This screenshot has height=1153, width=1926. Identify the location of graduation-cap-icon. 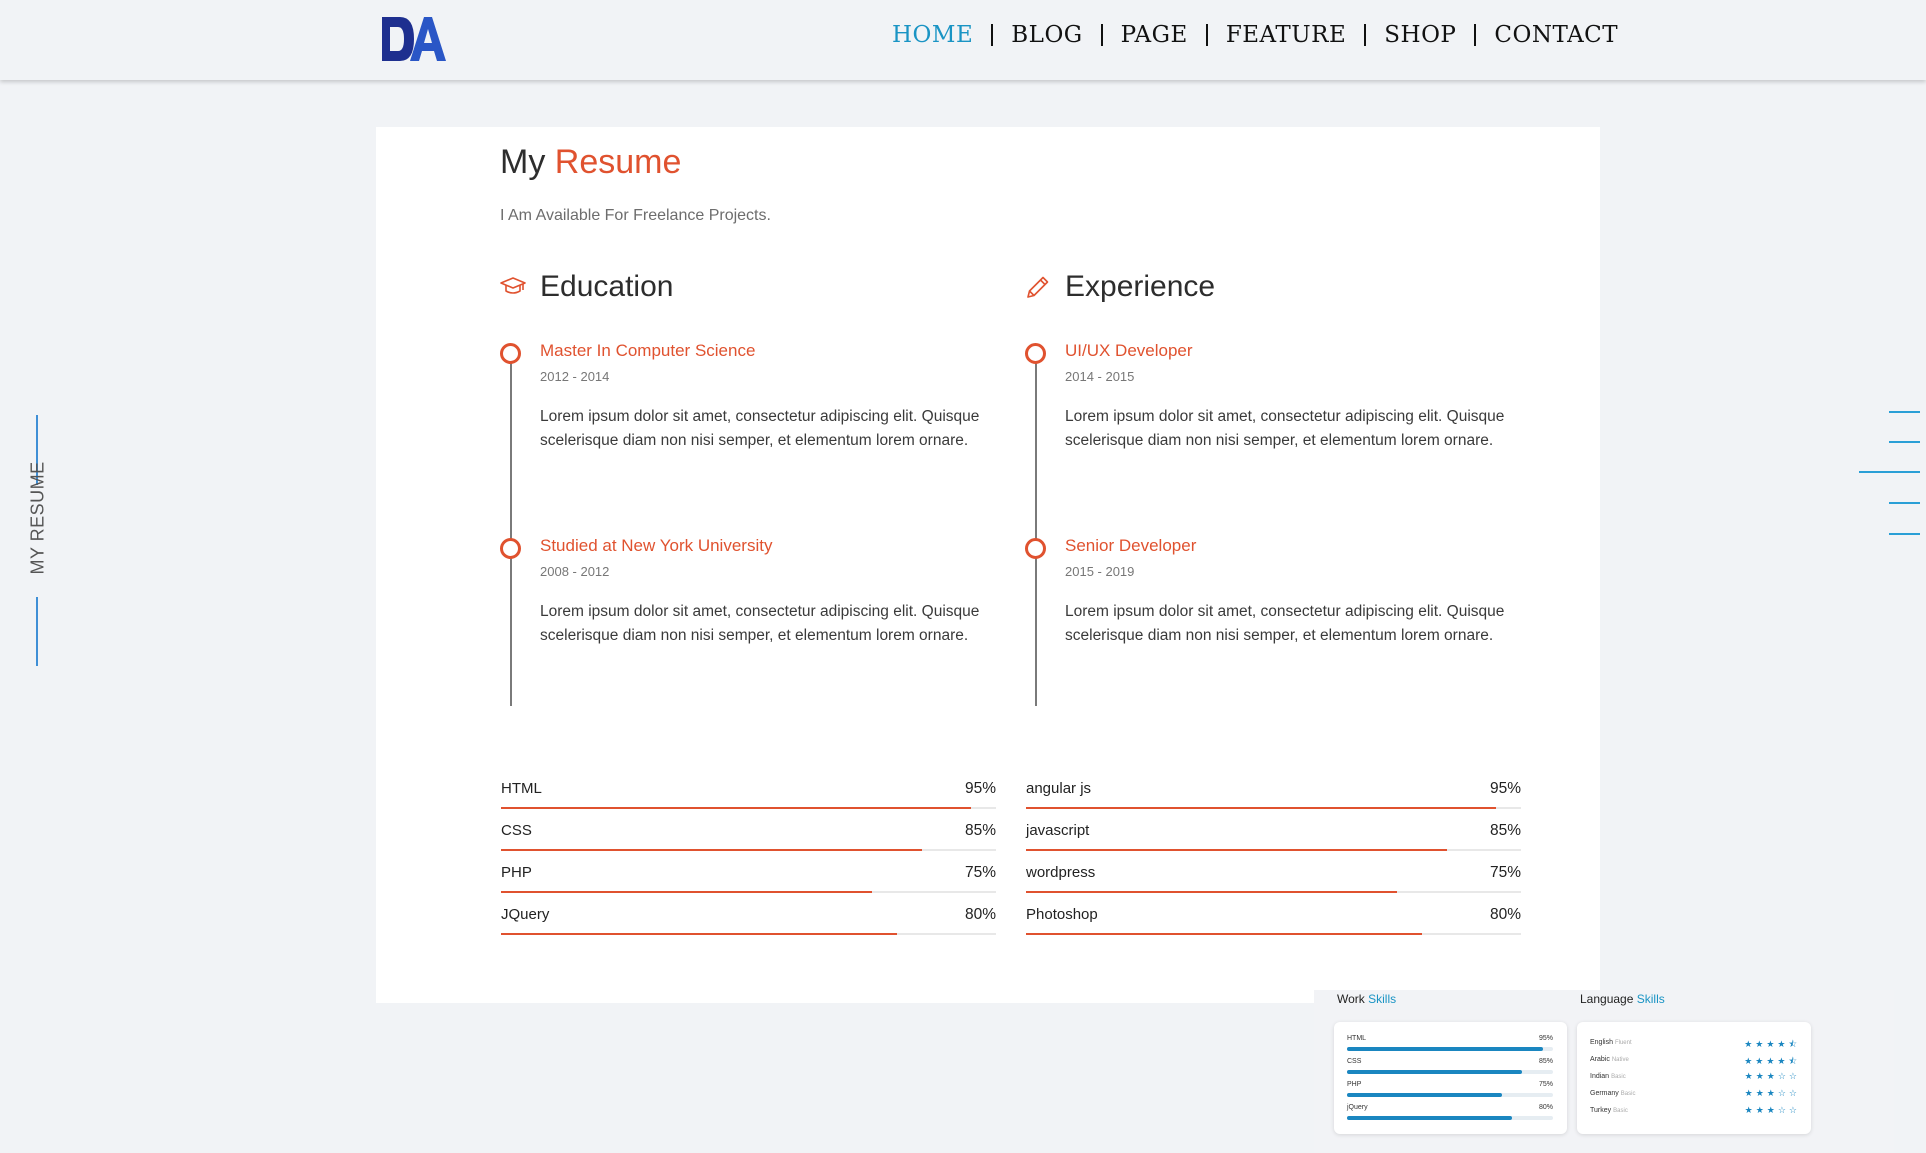
(513, 285).